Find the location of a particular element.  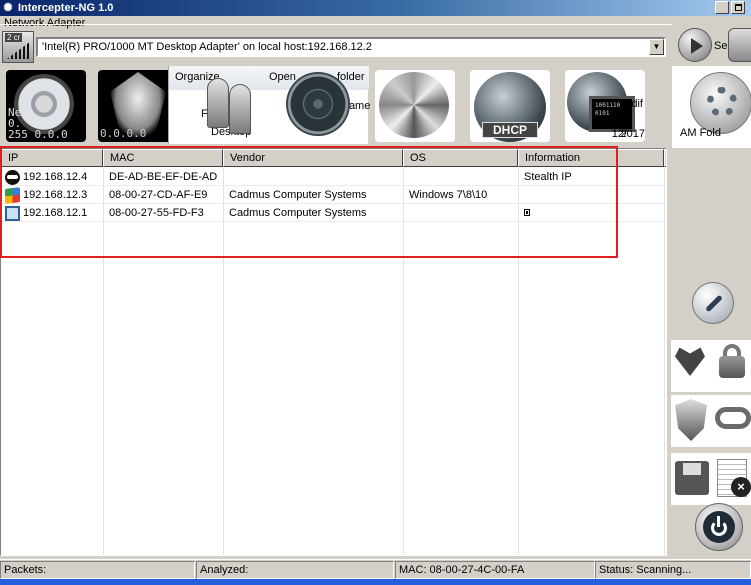

column-information: Information is located at coordinates (591, 158).